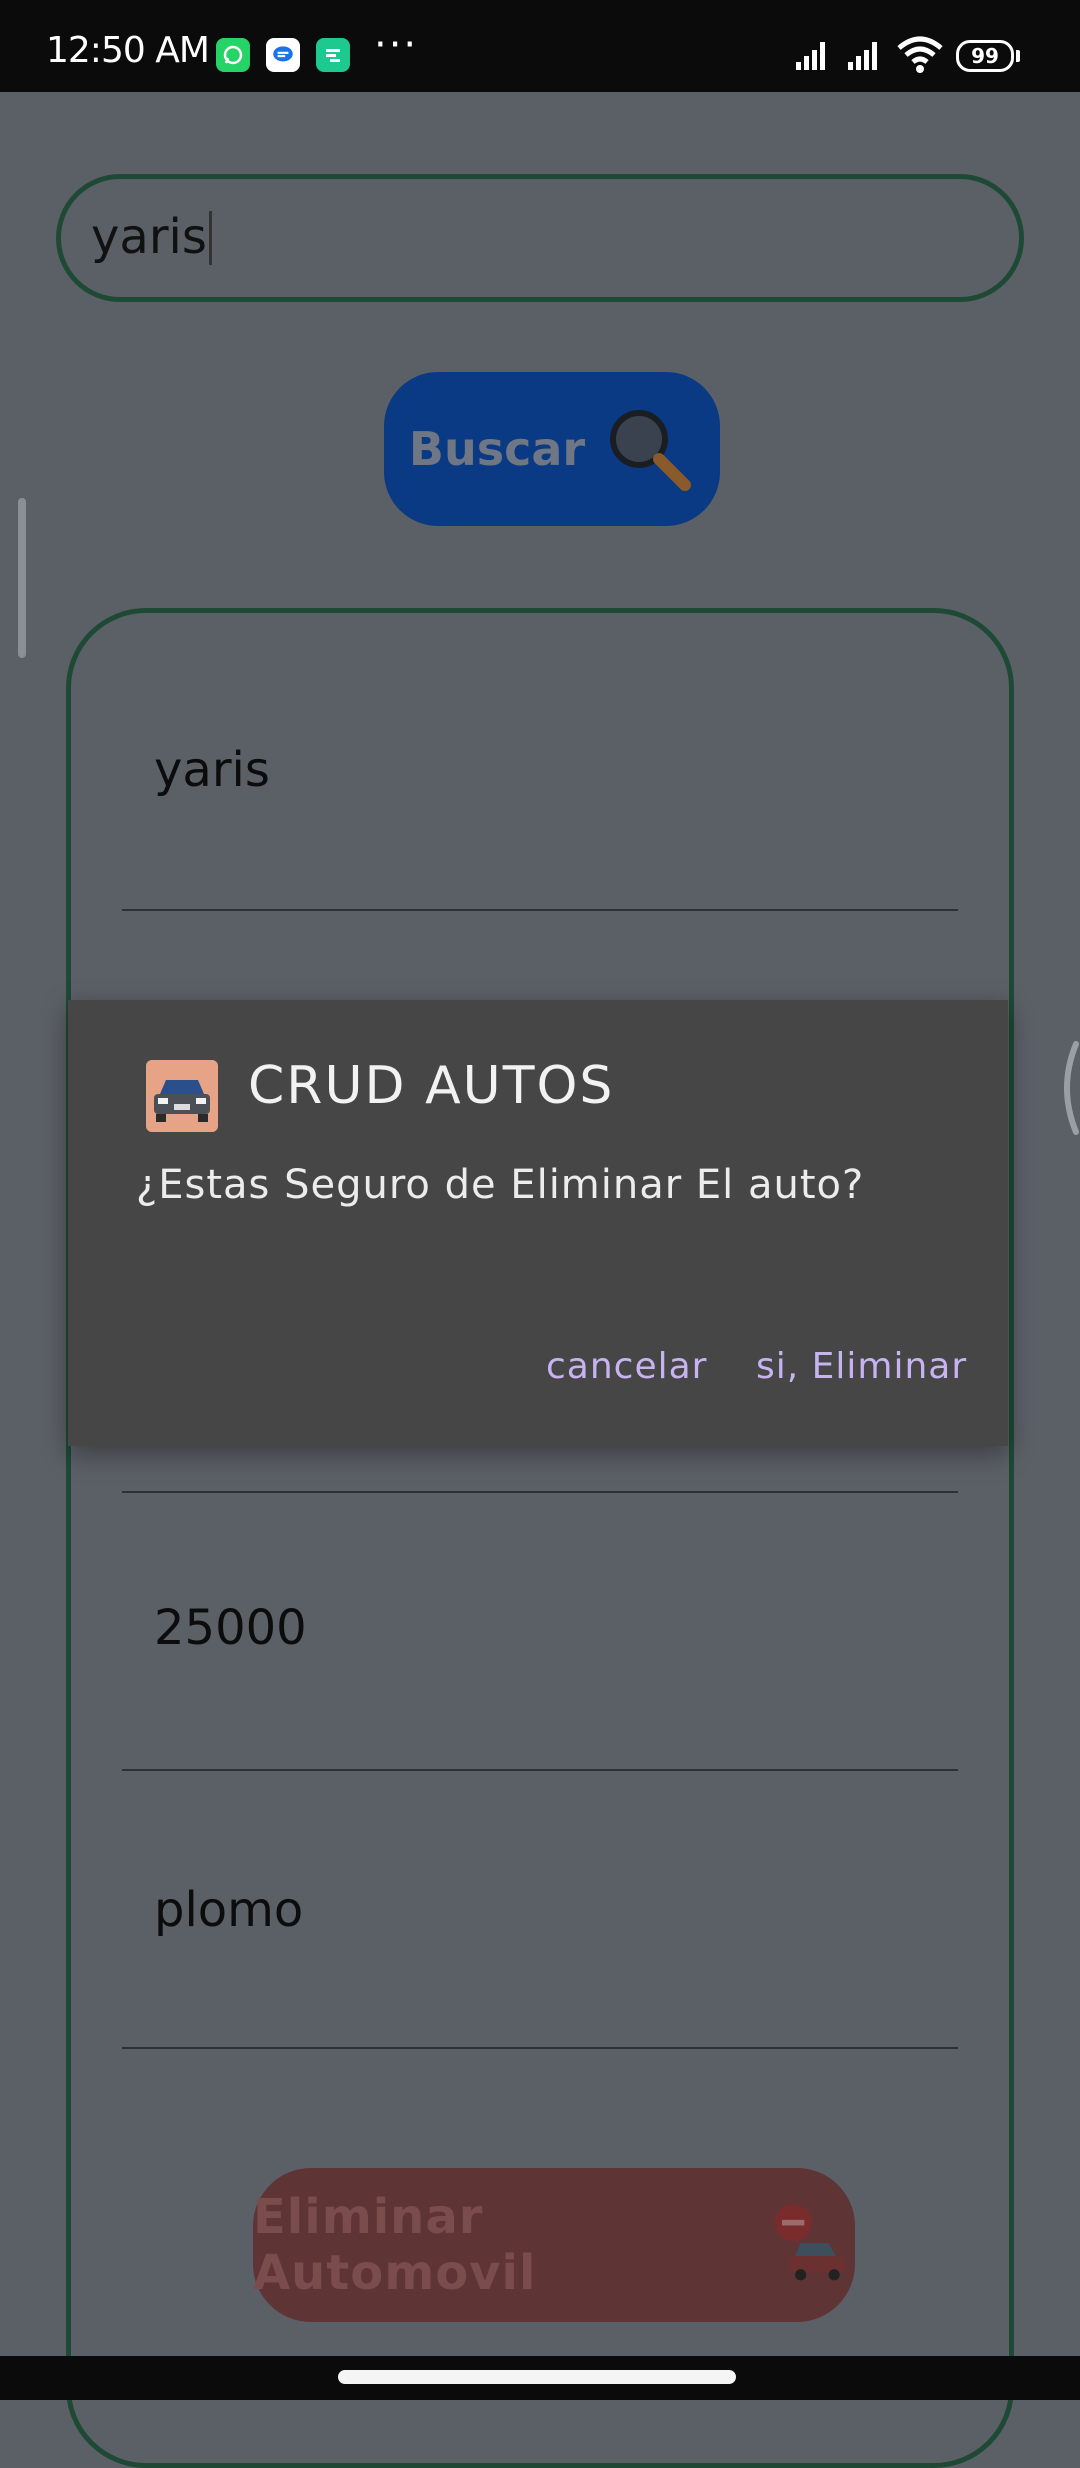  Describe the element at coordinates (431, 1086) in the screenshot. I see `dialog-title: CRUD AUTOS` at that location.